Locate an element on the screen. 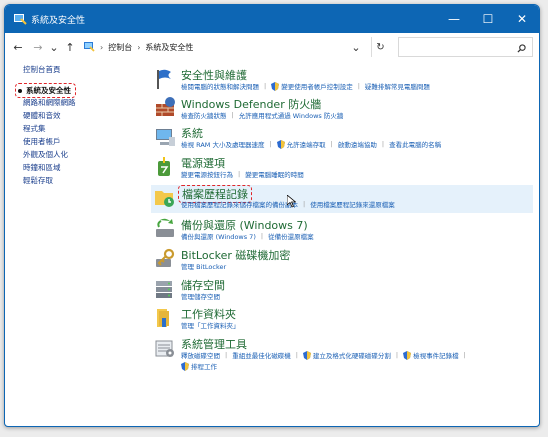 The height and width of the screenshot is (437, 548). link-sleep-time: 變更電腦睡眠的時間 is located at coordinates (274, 174).